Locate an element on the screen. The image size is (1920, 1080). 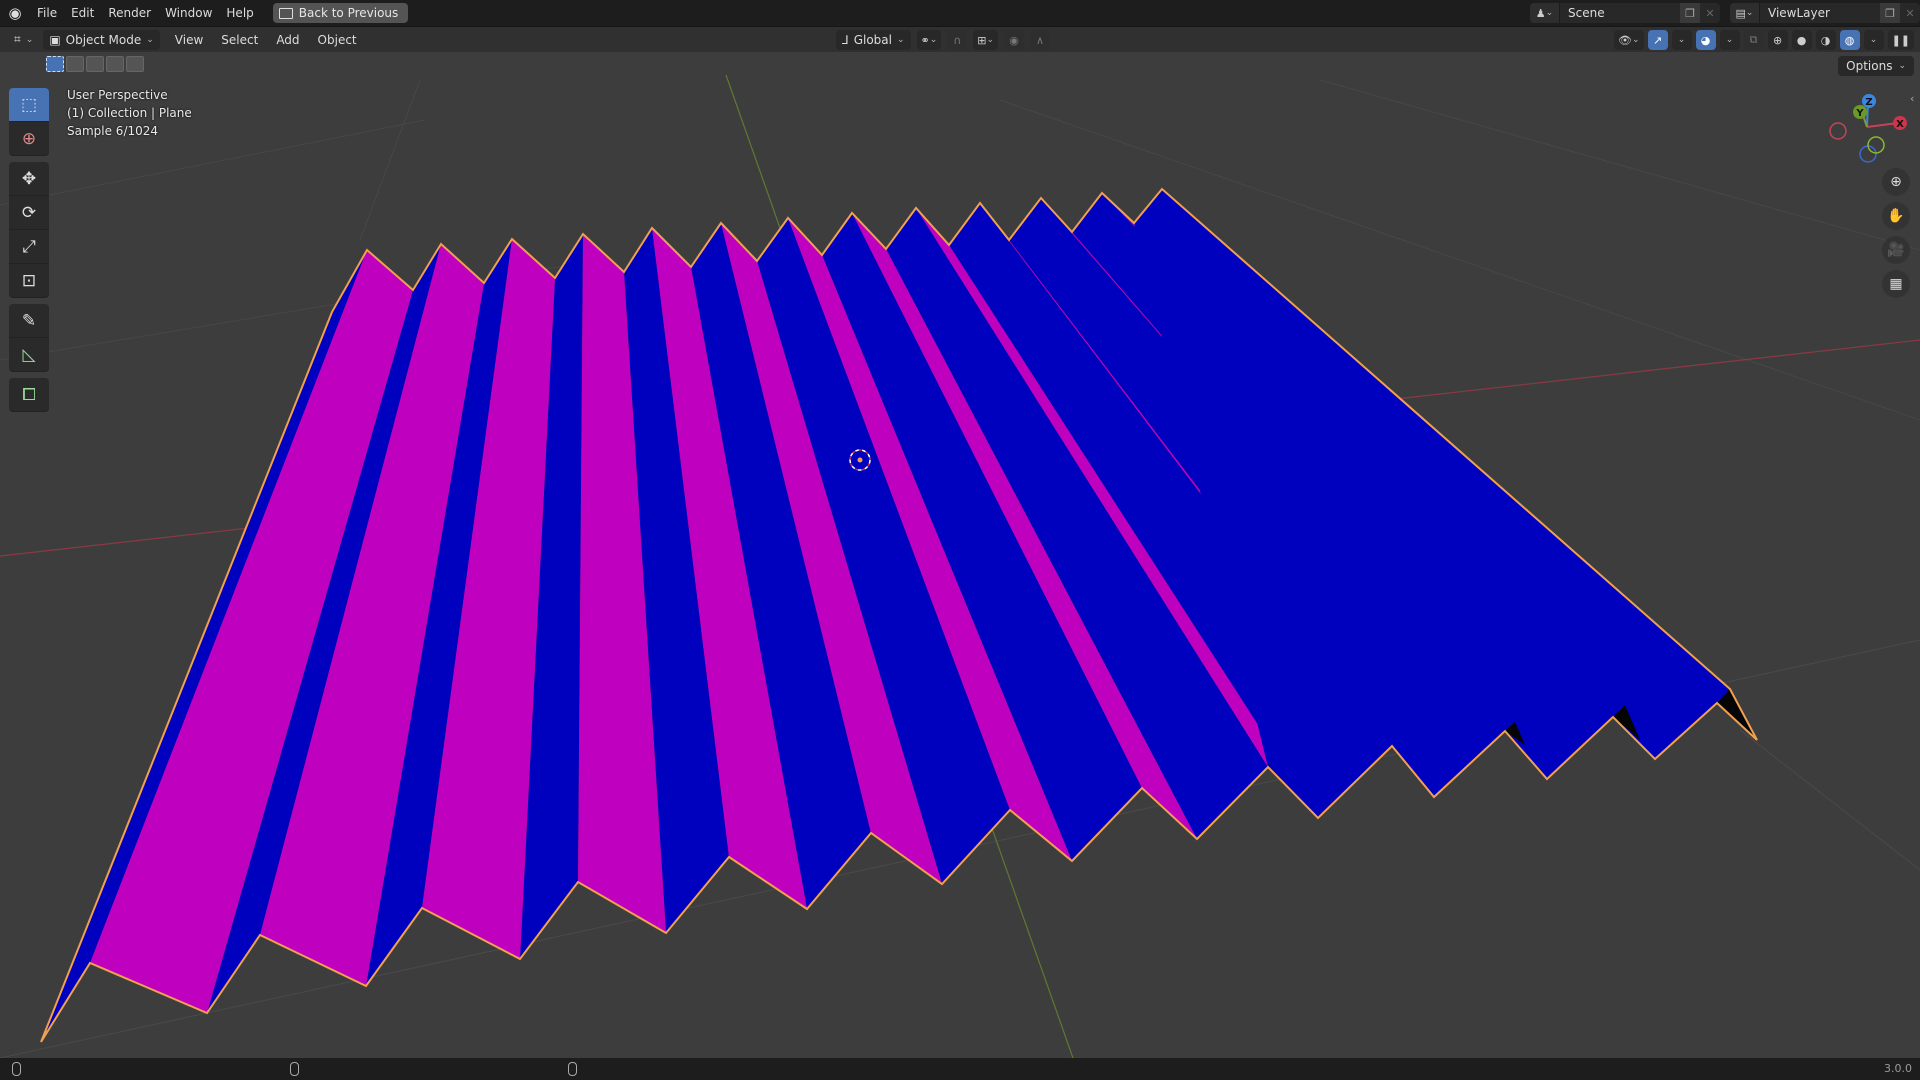
scale-tool: ⤢ is located at coordinates (29, 247).